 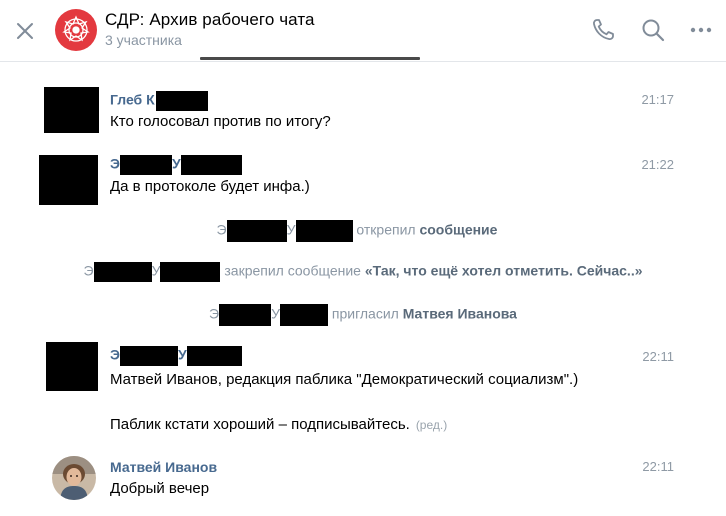 I want to click on message-time: 21:22, so click(x=657, y=164).